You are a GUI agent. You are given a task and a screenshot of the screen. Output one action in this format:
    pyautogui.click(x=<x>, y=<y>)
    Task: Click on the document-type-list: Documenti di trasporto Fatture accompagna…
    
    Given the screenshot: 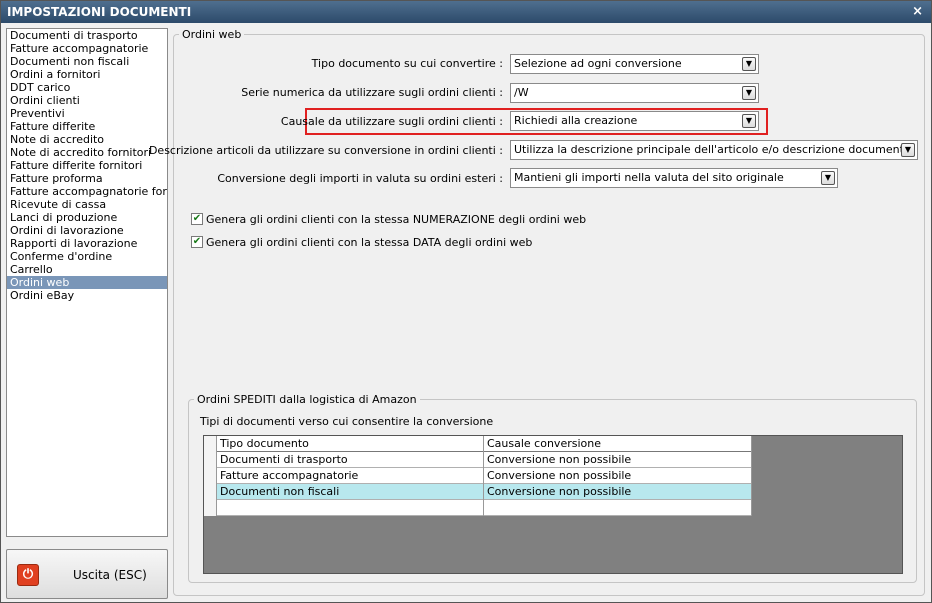 What is the action you would take?
    pyautogui.click(x=87, y=282)
    